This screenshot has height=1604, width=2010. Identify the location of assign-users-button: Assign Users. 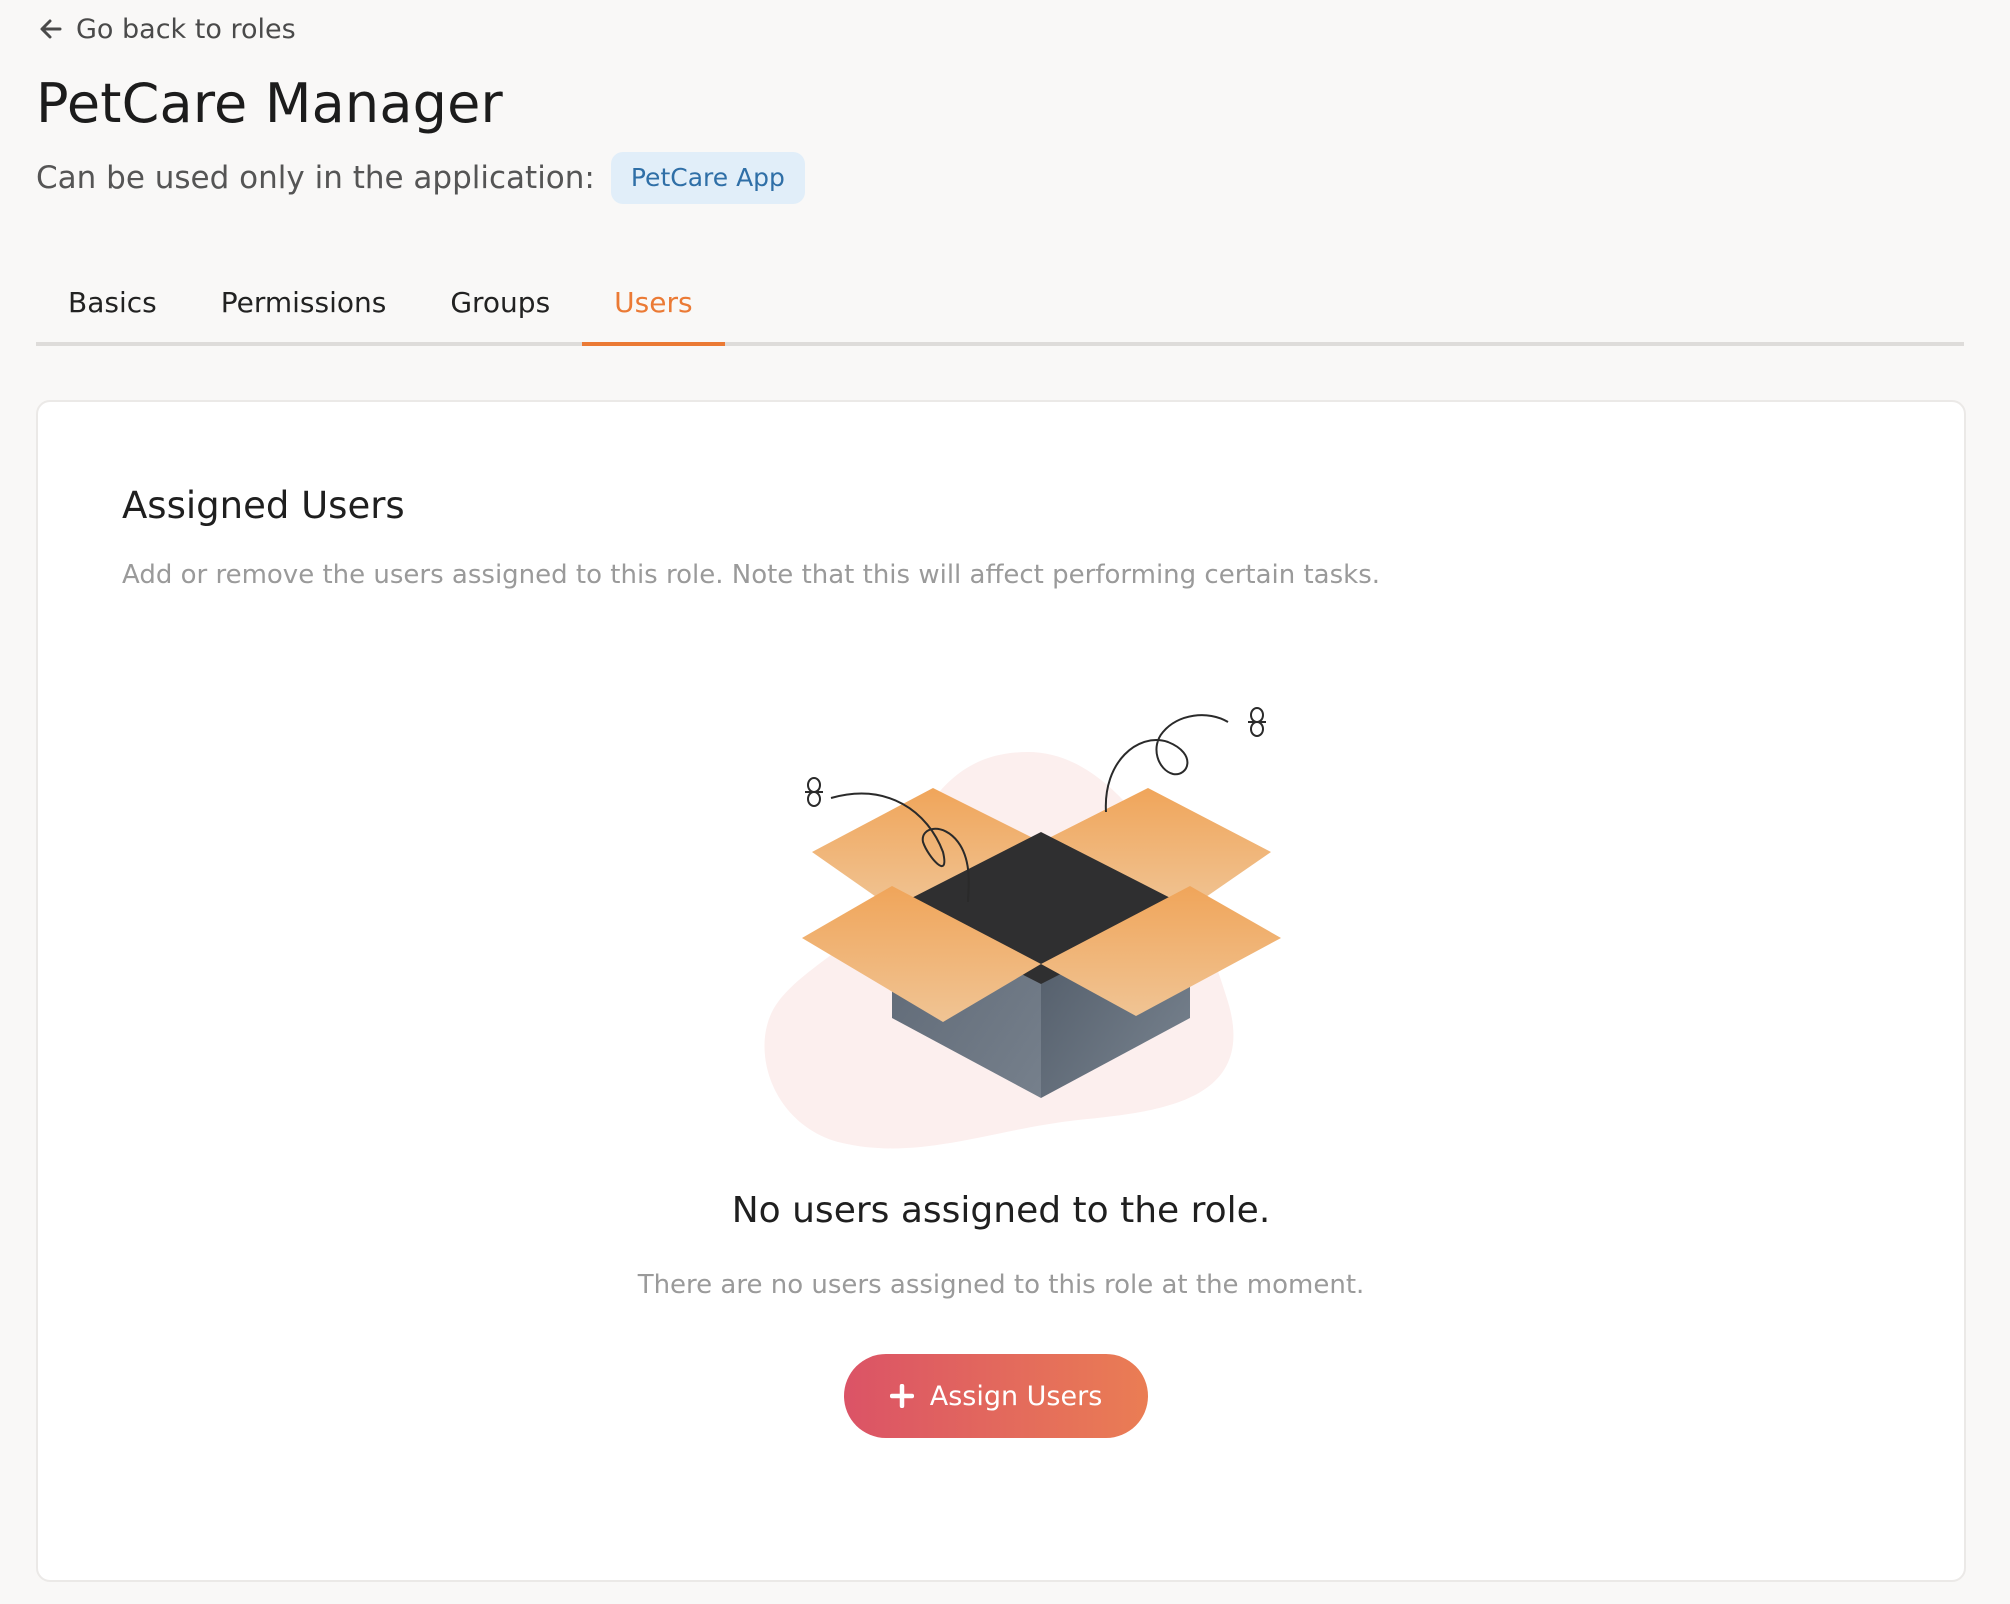
(996, 1396).